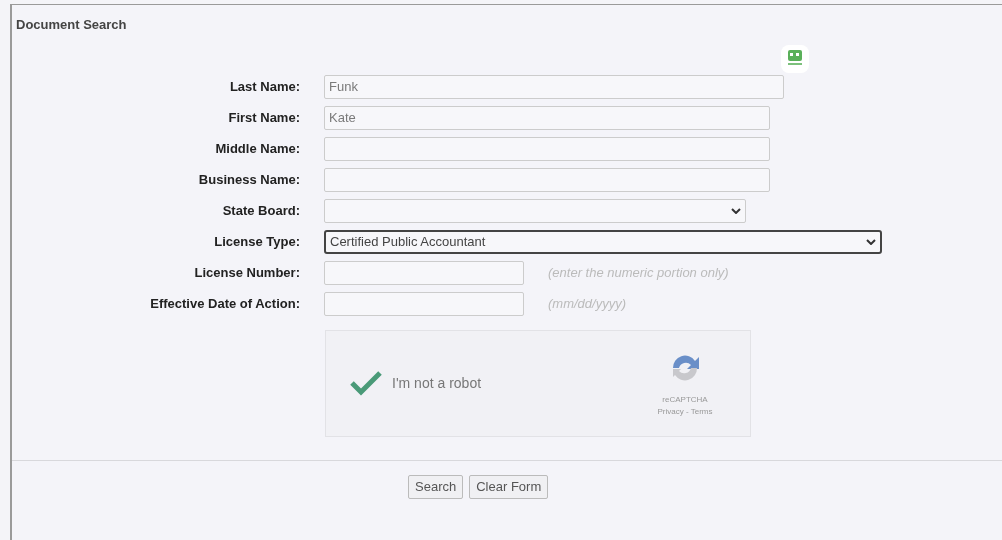  What do you see at coordinates (685, 400) in the screenshot?
I see `captcha-brand: reCAPTCHA` at bounding box center [685, 400].